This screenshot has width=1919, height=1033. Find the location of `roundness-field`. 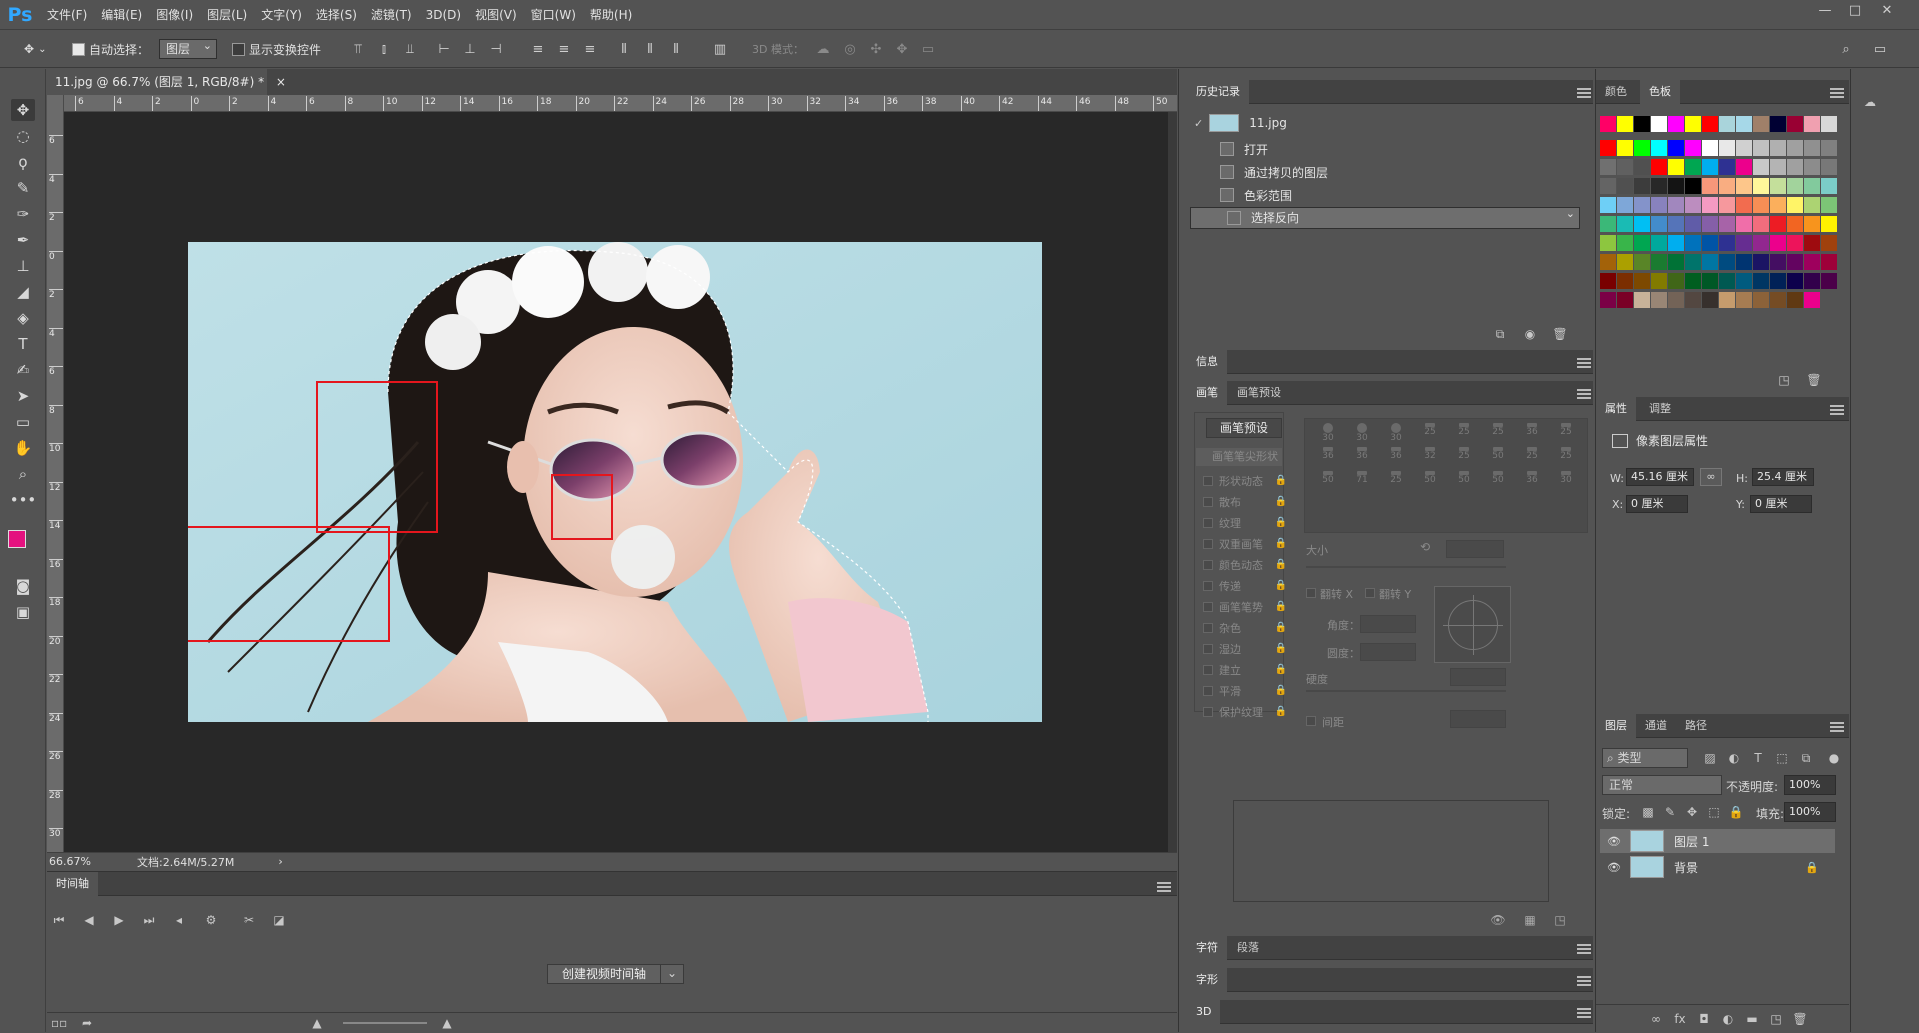

roundness-field is located at coordinates (1388, 652).